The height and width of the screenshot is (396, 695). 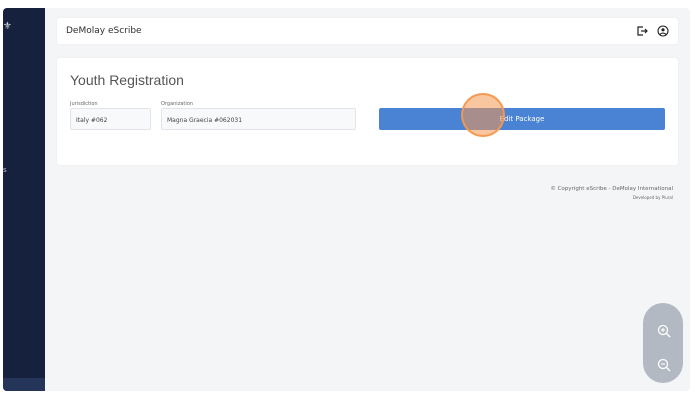 I want to click on sidebar-item-label: s, so click(x=5, y=170).